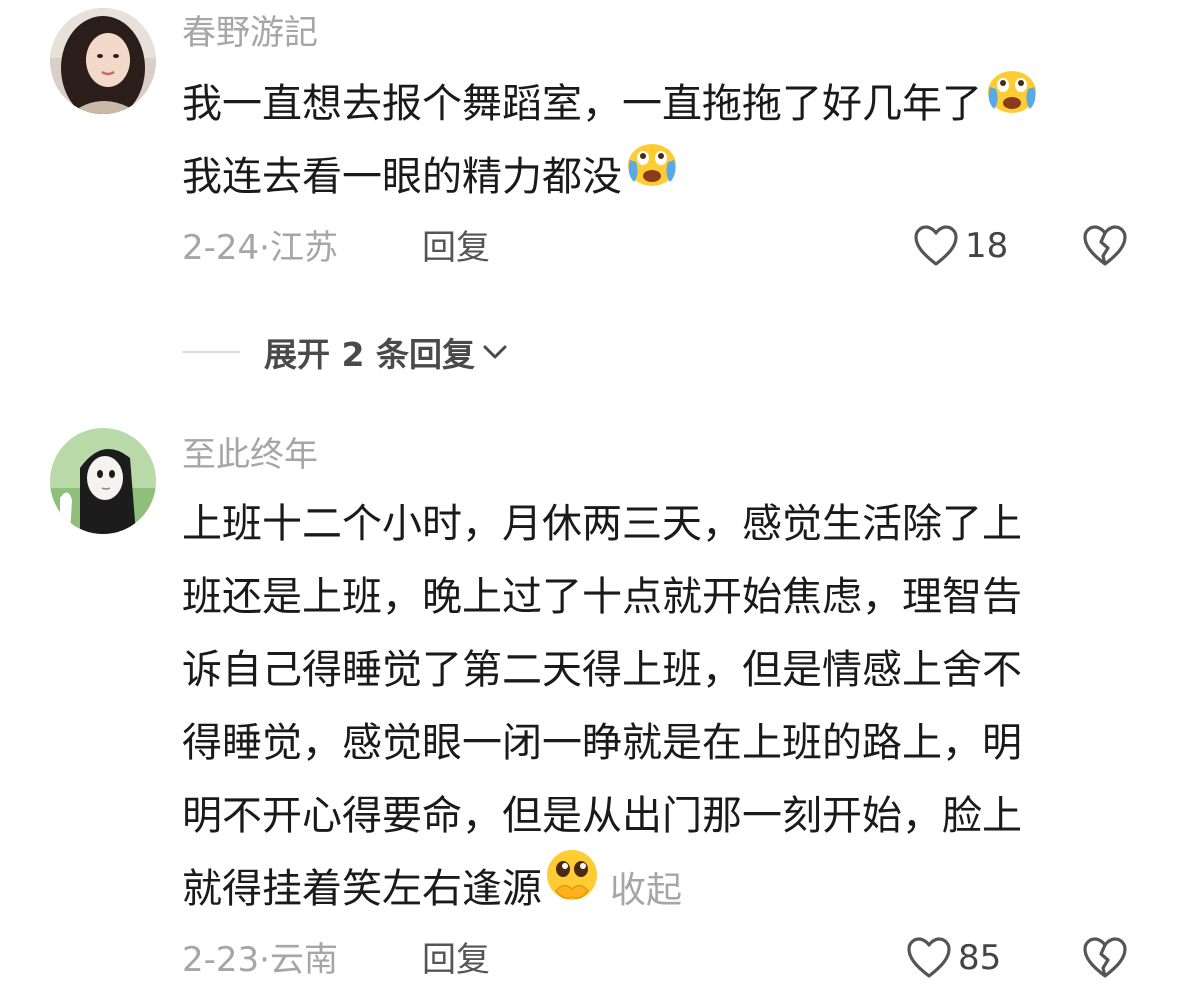 The image size is (1179, 986). I want to click on comment-username: 春野游記, so click(250, 33).